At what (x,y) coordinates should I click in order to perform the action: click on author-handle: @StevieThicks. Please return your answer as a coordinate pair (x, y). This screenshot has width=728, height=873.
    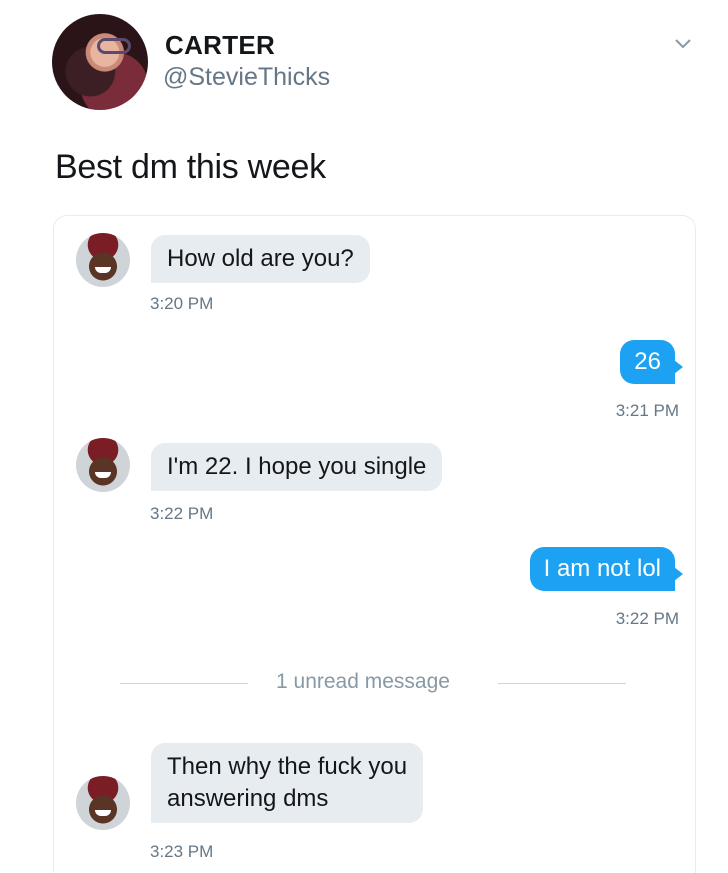
    Looking at the image, I should click on (246, 77).